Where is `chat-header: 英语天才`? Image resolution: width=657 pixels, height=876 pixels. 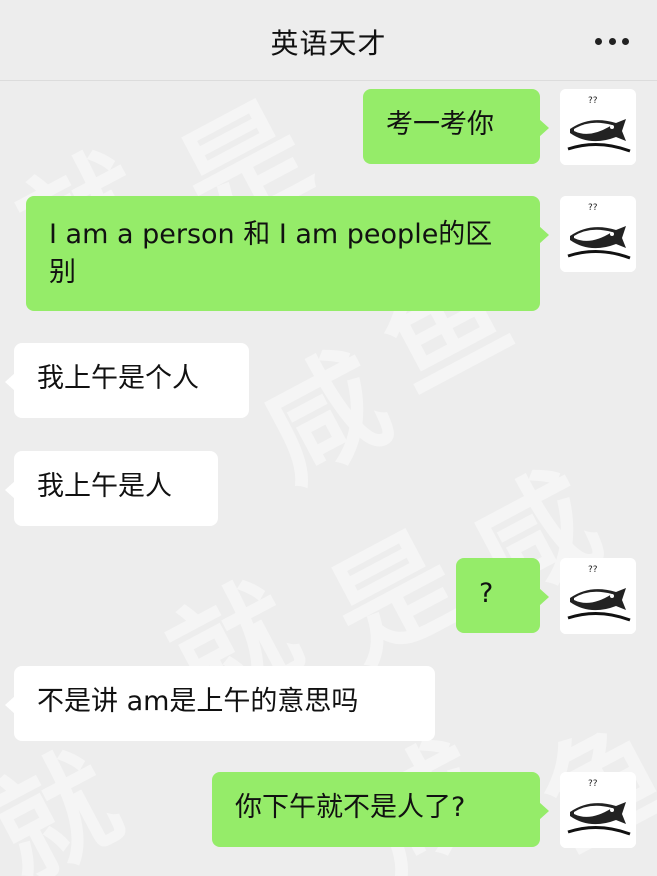
chat-header: 英语天才 is located at coordinates (328, 40).